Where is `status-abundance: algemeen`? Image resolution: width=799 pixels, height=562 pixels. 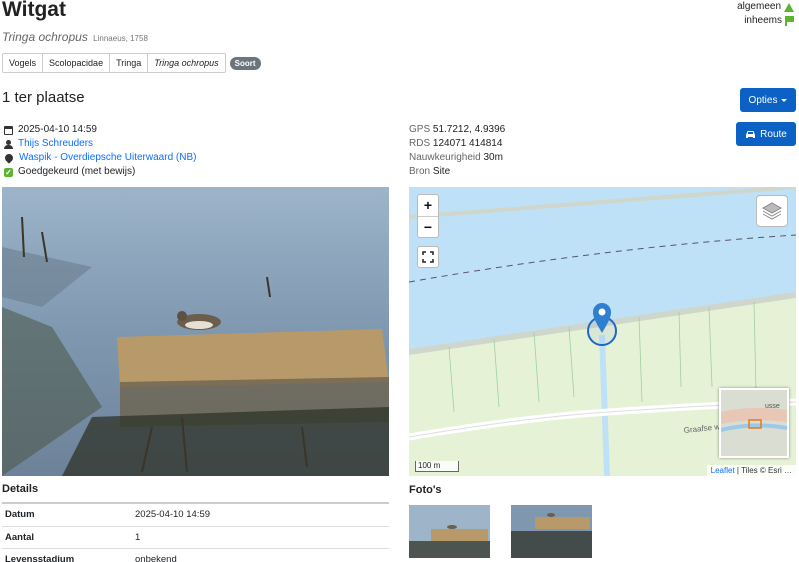 status-abundance: algemeen is located at coordinates (765, 7).